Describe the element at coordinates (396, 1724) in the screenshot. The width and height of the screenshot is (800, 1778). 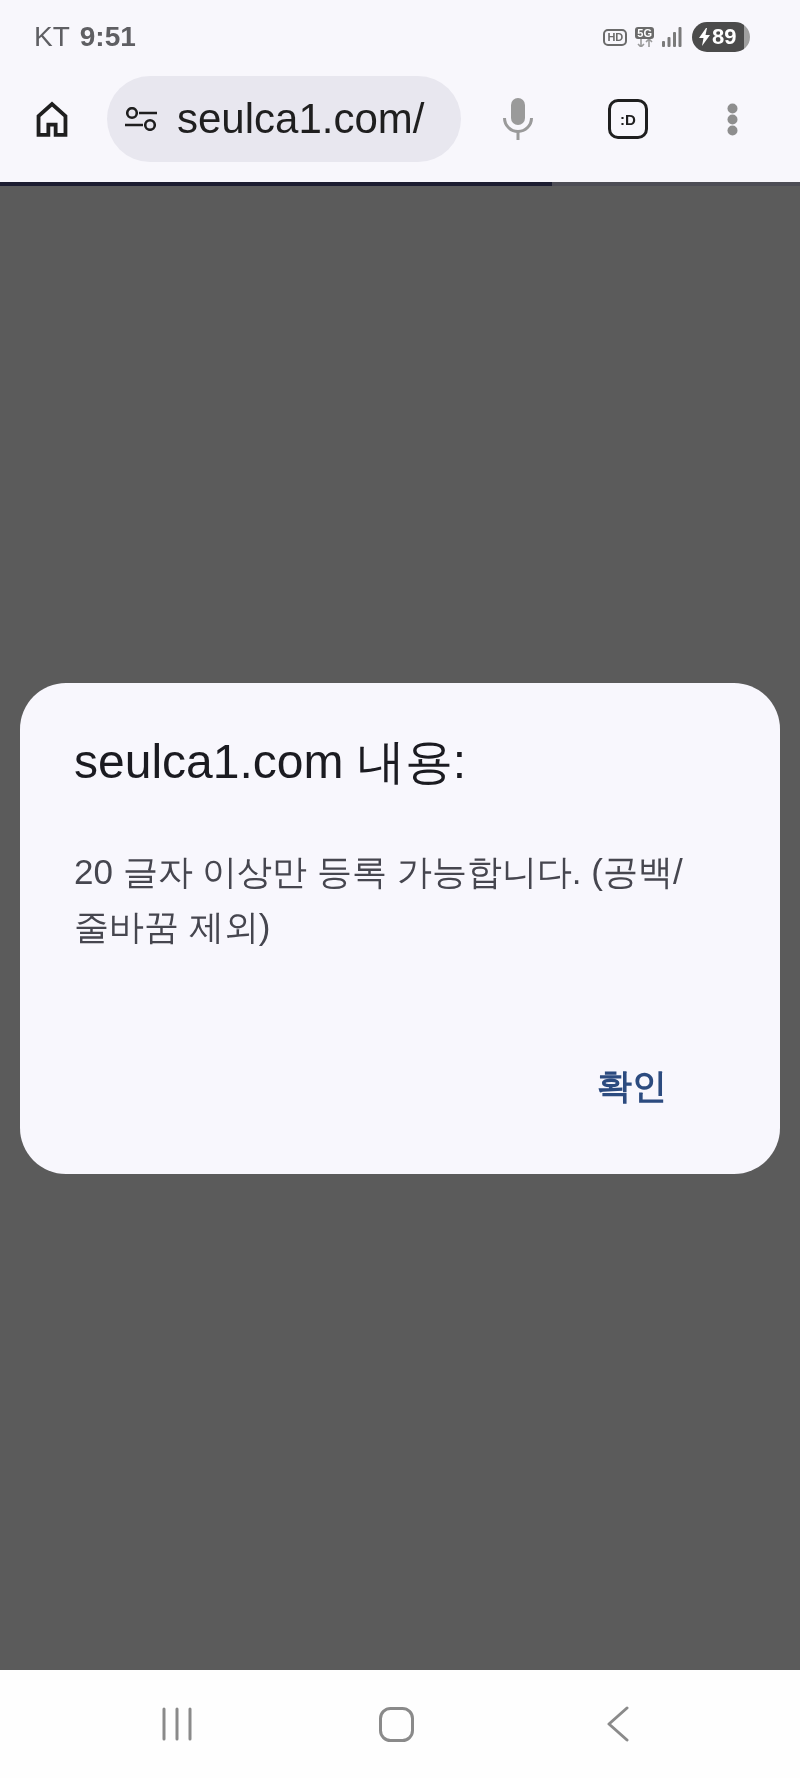
I see `home-button-icon` at that location.